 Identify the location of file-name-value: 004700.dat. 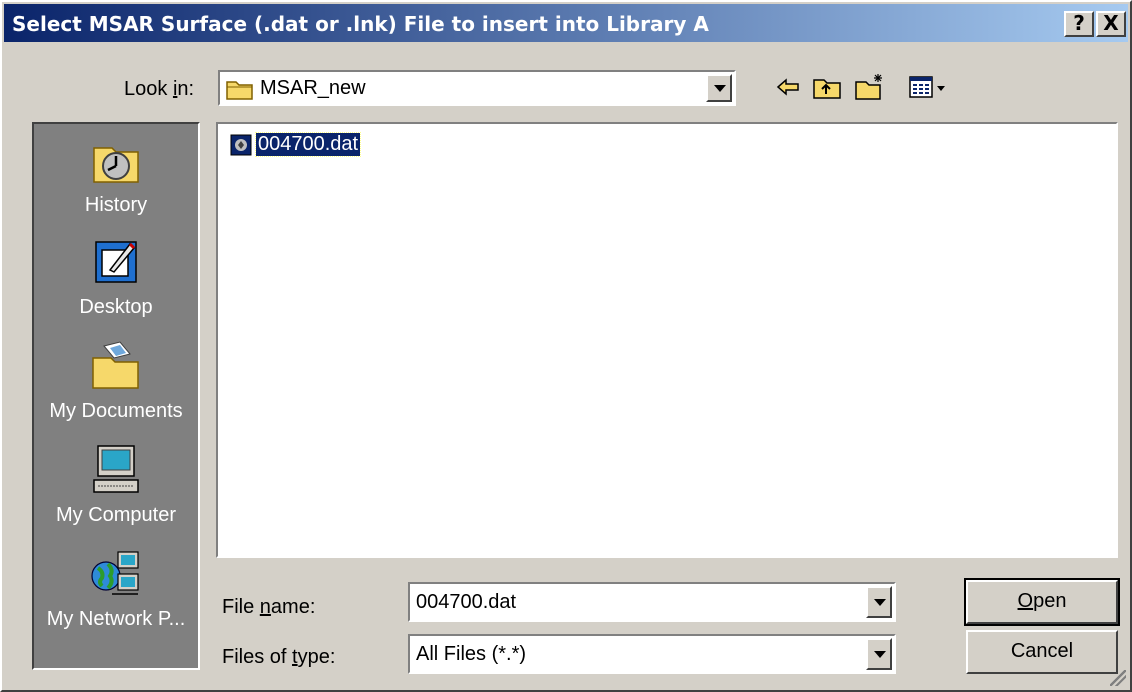
(466, 602).